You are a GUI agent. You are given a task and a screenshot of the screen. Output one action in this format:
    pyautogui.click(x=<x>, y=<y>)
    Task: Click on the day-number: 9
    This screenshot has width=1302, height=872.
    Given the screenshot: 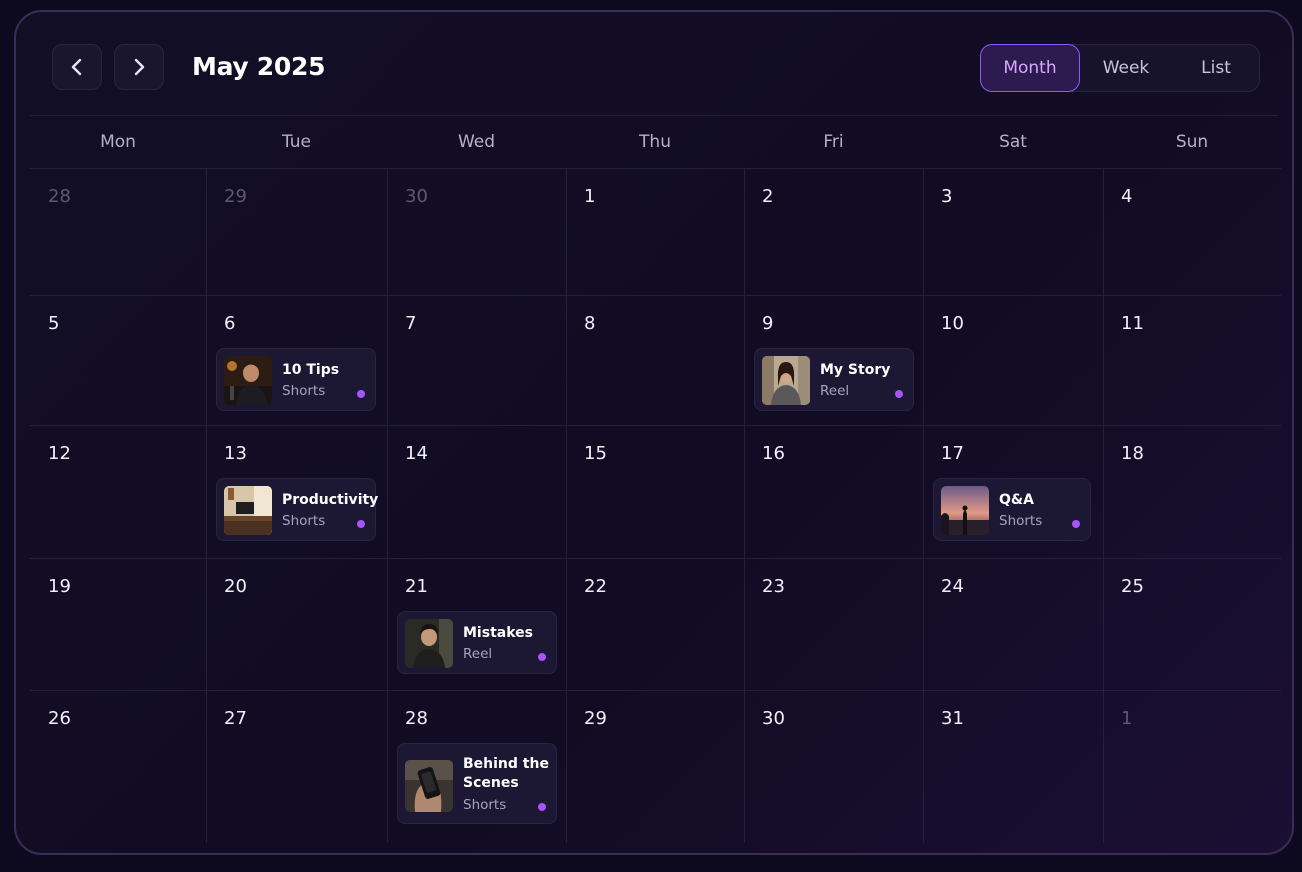 What is the action you would take?
    pyautogui.click(x=768, y=323)
    